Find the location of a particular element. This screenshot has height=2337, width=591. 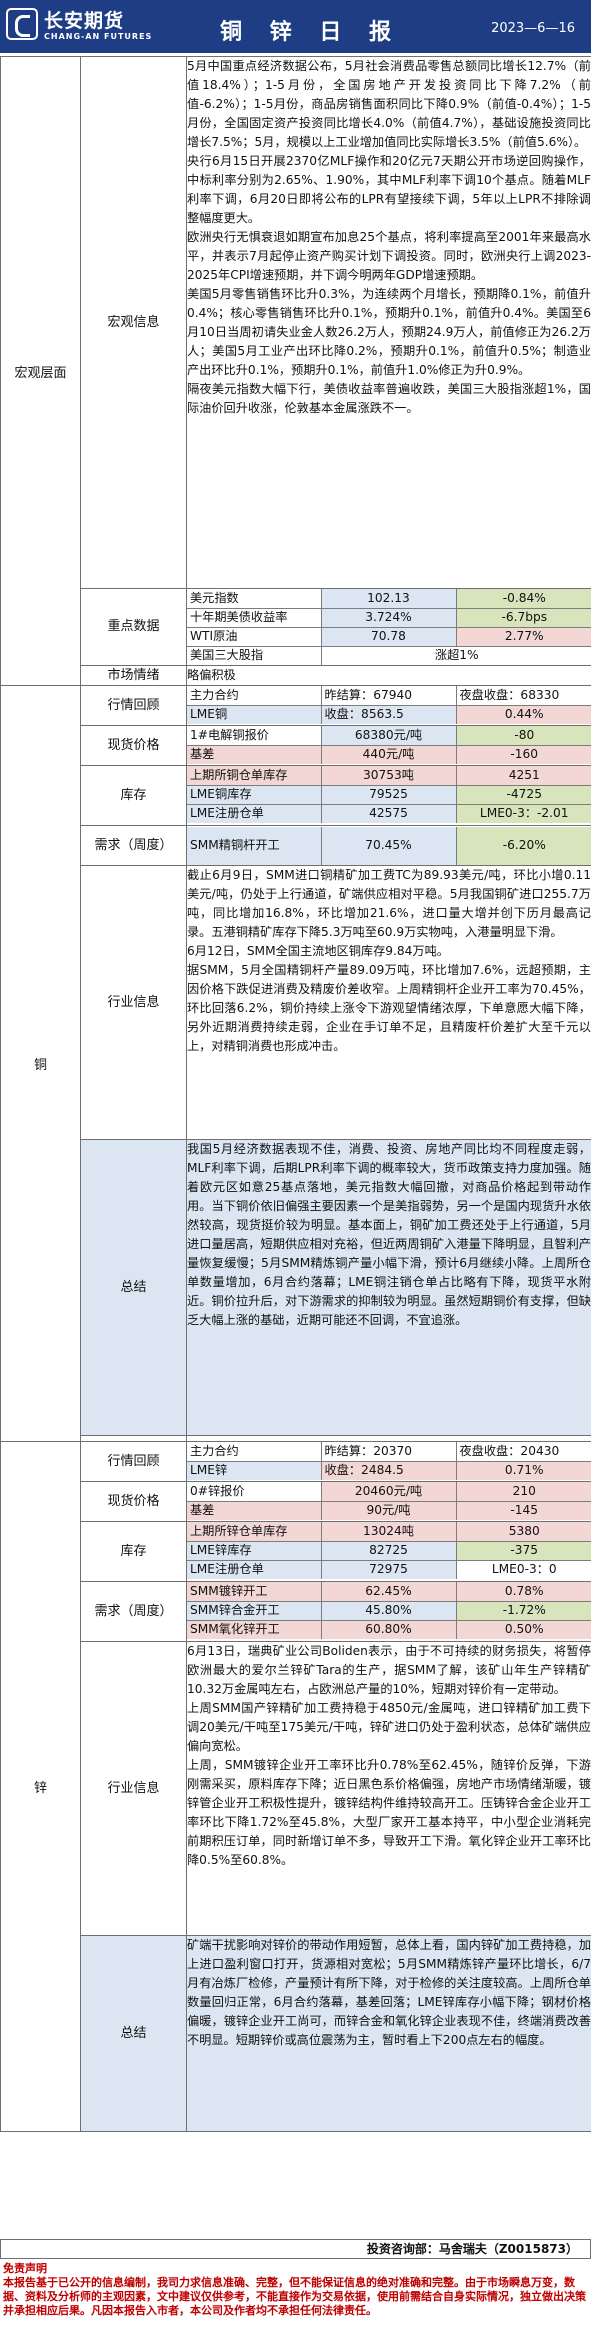

zinc-spot-label: 现货价格 is located at coordinates (133, 1501).